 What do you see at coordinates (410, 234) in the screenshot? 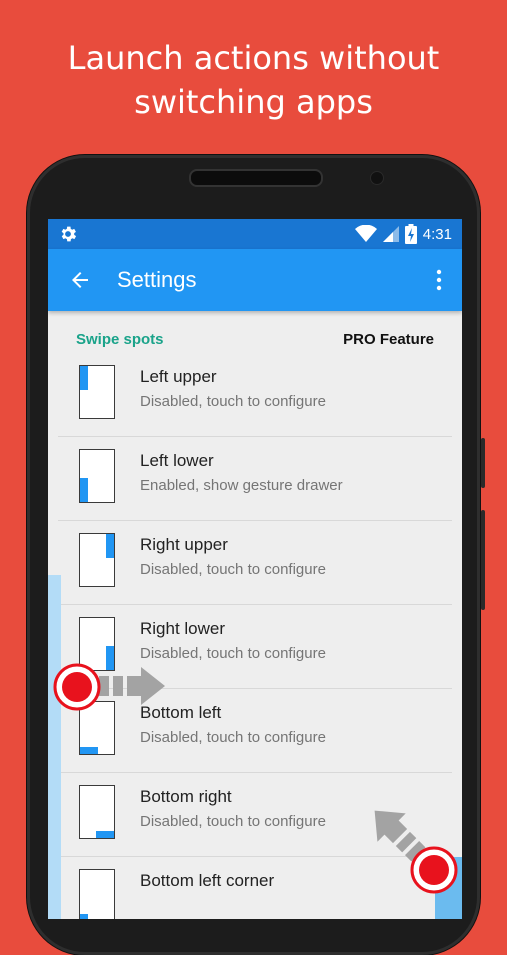
I see `battery-charging-icon` at bounding box center [410, 234].